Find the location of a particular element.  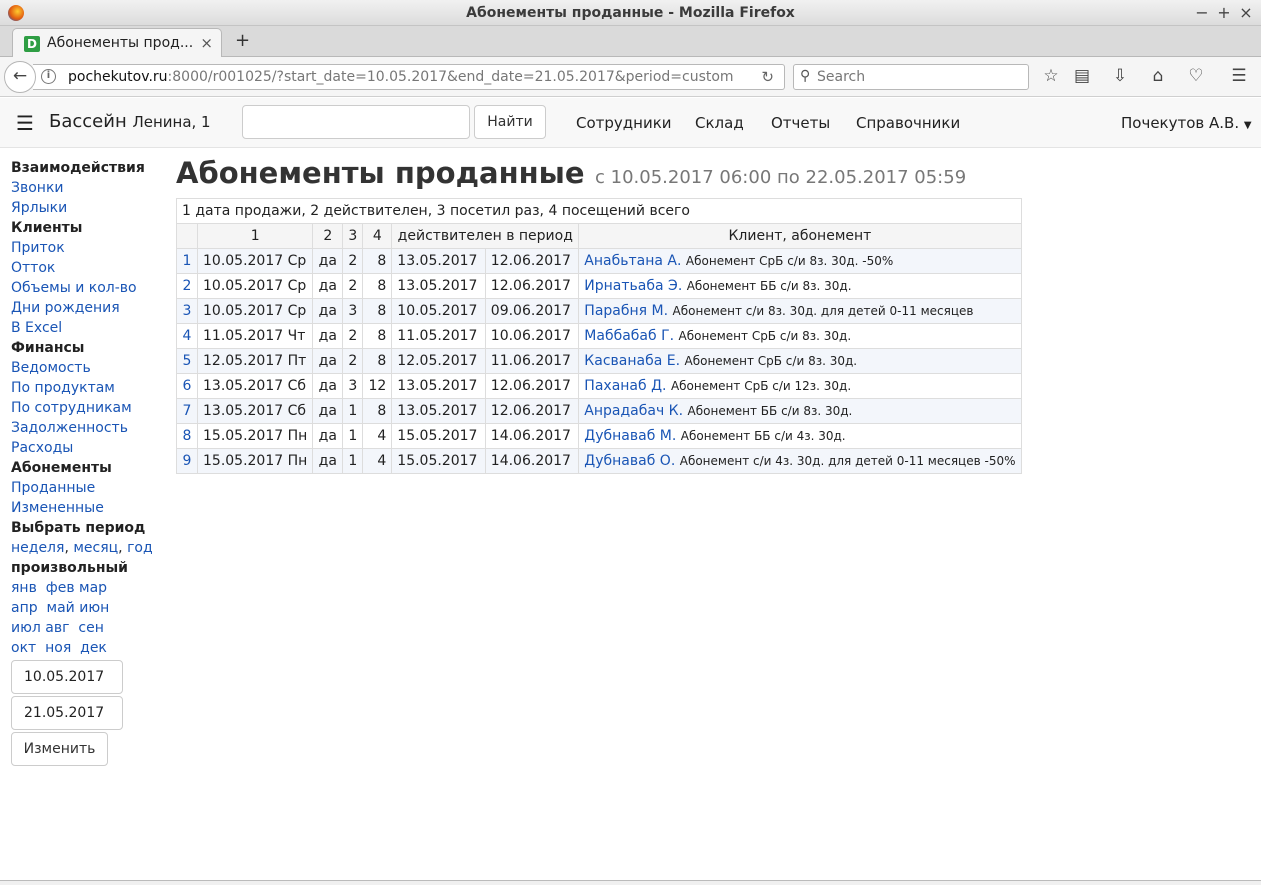

brand: Бассейн Ленина, 1 is located at coordinates (130, 121).